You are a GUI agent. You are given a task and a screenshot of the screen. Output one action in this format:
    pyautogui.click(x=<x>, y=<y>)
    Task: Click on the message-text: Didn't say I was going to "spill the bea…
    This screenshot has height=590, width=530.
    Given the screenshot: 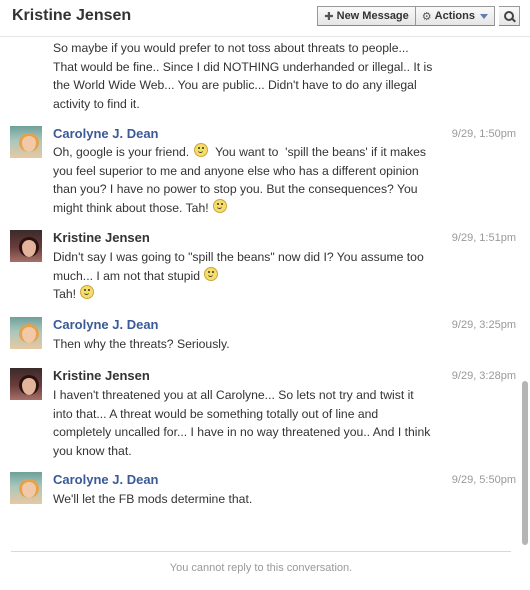 What is the action you would take?
    pyautogui.click(x=258, y=276)
    